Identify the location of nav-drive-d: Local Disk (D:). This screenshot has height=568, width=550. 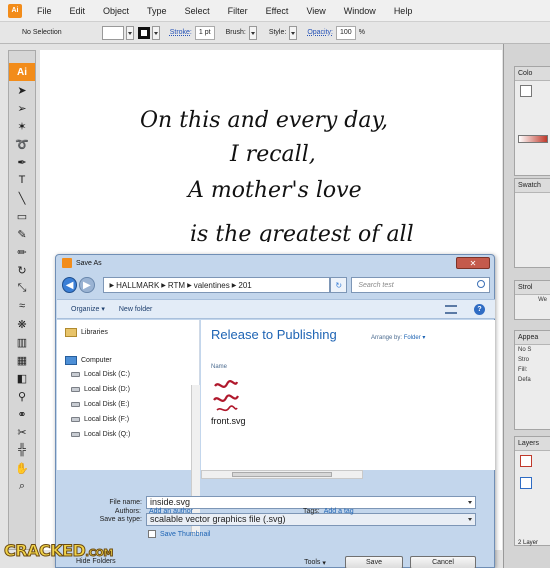
(100, 389).